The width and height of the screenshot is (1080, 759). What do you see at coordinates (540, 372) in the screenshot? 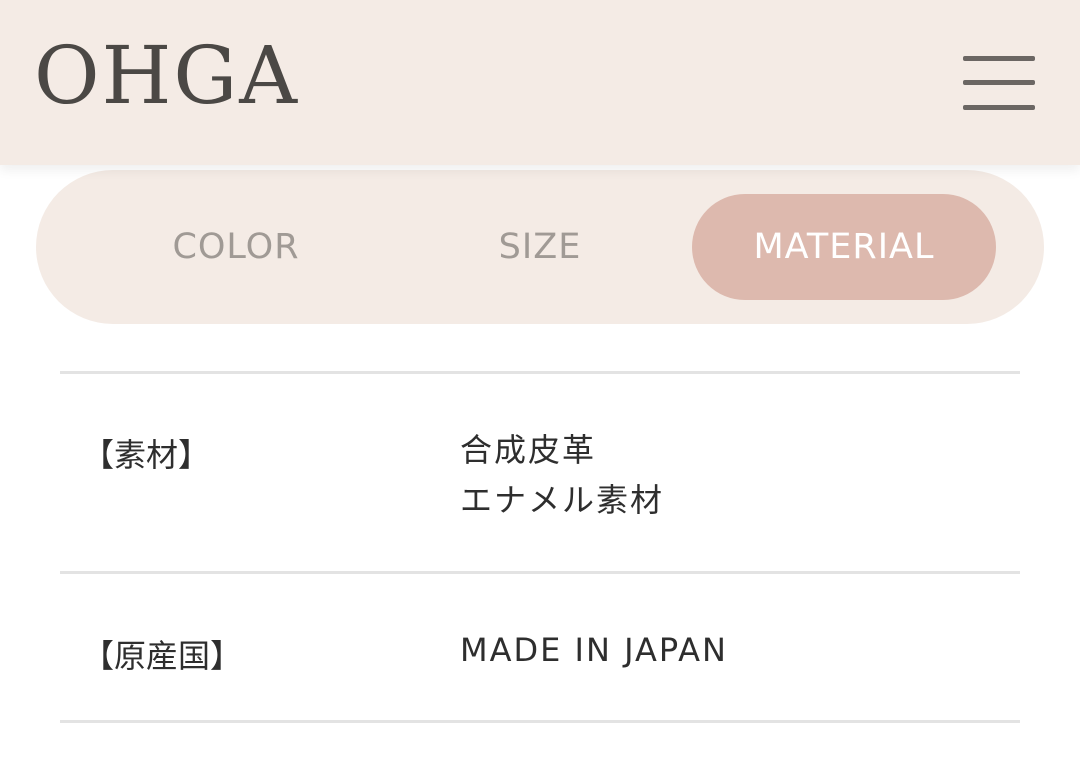
I see `table-divider-top` at bounding box center [540, 372].